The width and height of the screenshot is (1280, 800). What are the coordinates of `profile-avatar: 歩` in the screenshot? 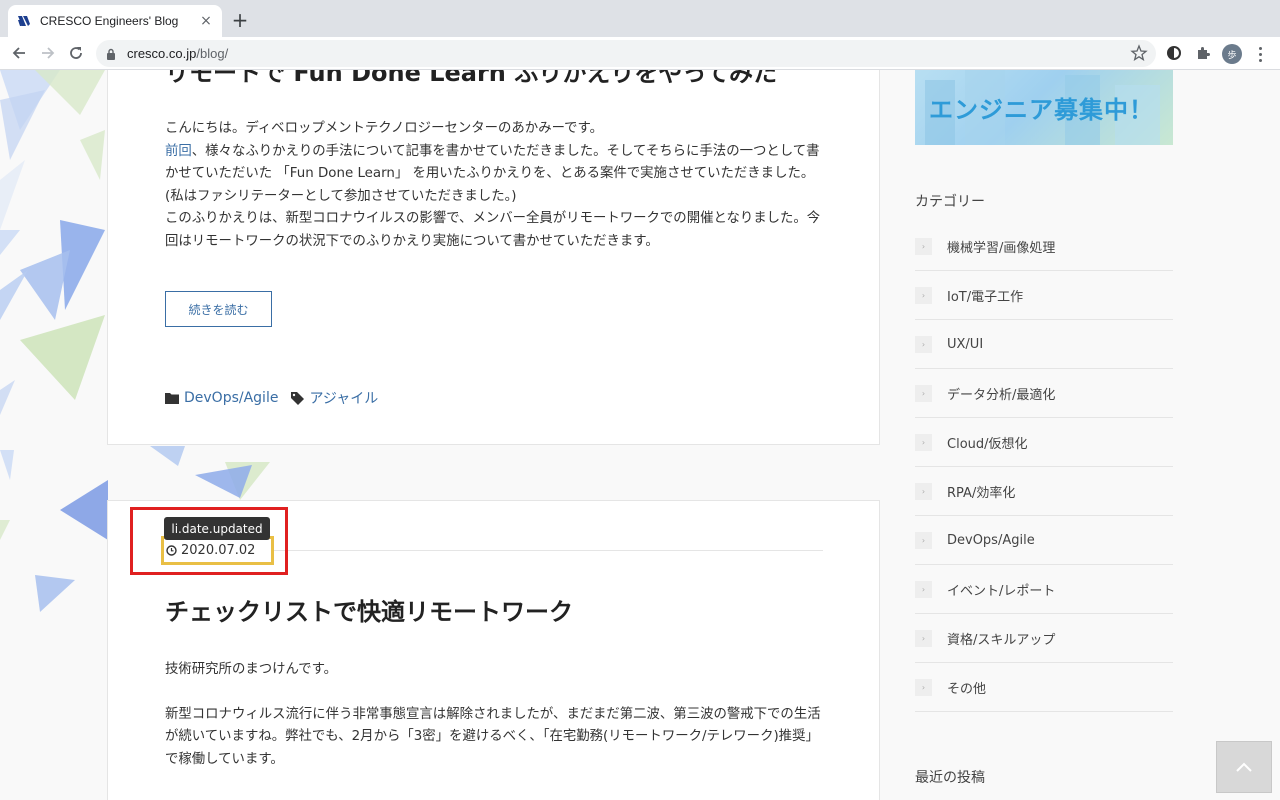 It's located at (1232, 54).